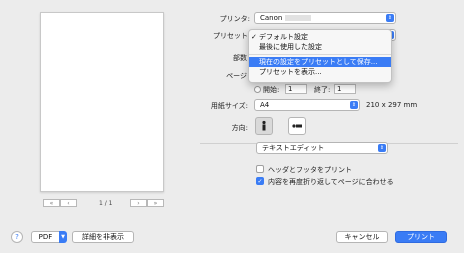  What do you see at coordinates (271, 18) in the screenshot?
I see `printer-value: Canon` at bounding box center [271, 18].